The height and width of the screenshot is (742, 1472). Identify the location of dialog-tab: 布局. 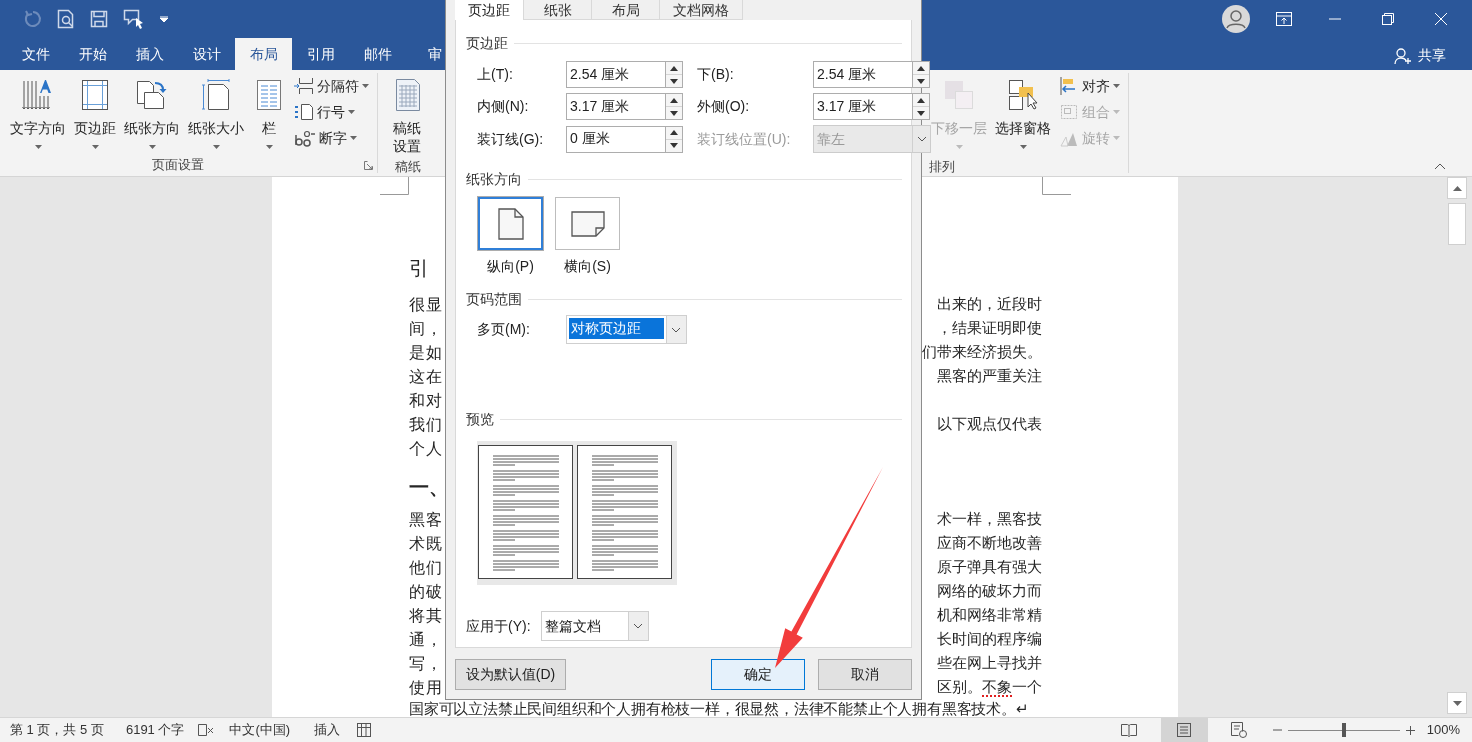
(626, 10).